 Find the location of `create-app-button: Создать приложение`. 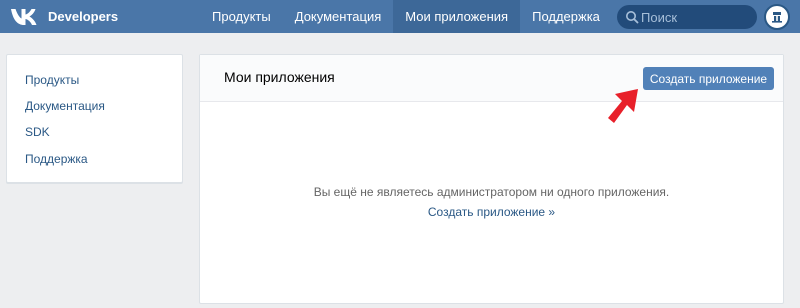

create-app-button: Создать приложение is located at coordinates (708, 78).